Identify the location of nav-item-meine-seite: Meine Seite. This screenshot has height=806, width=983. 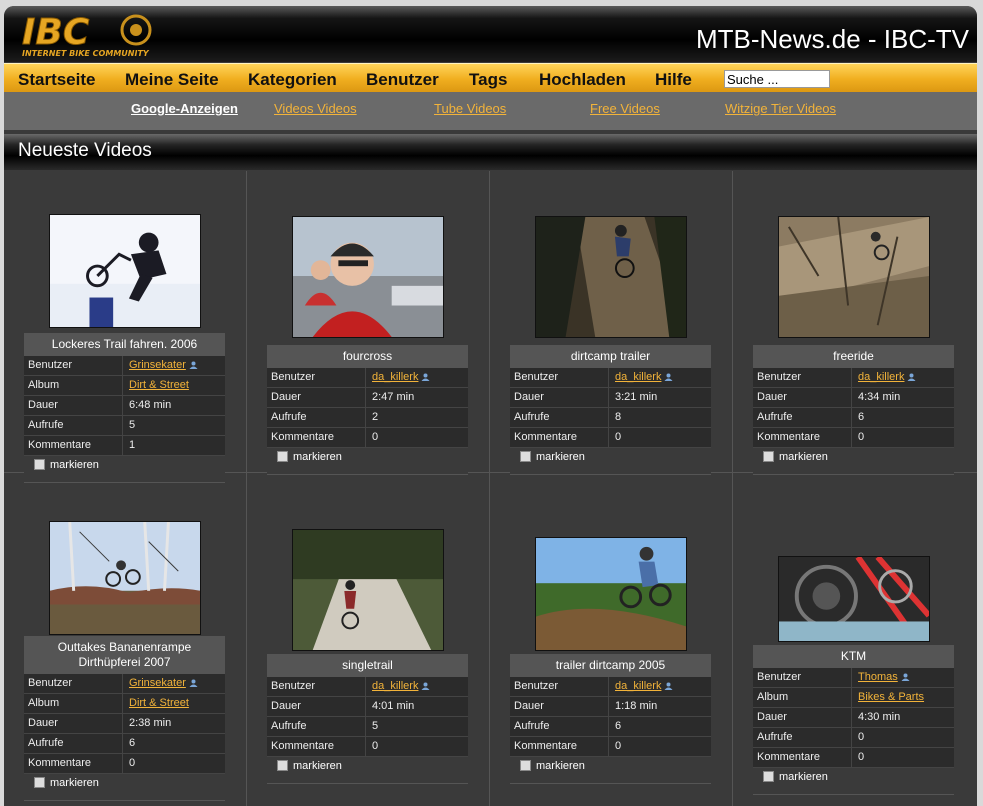
(172, 80).